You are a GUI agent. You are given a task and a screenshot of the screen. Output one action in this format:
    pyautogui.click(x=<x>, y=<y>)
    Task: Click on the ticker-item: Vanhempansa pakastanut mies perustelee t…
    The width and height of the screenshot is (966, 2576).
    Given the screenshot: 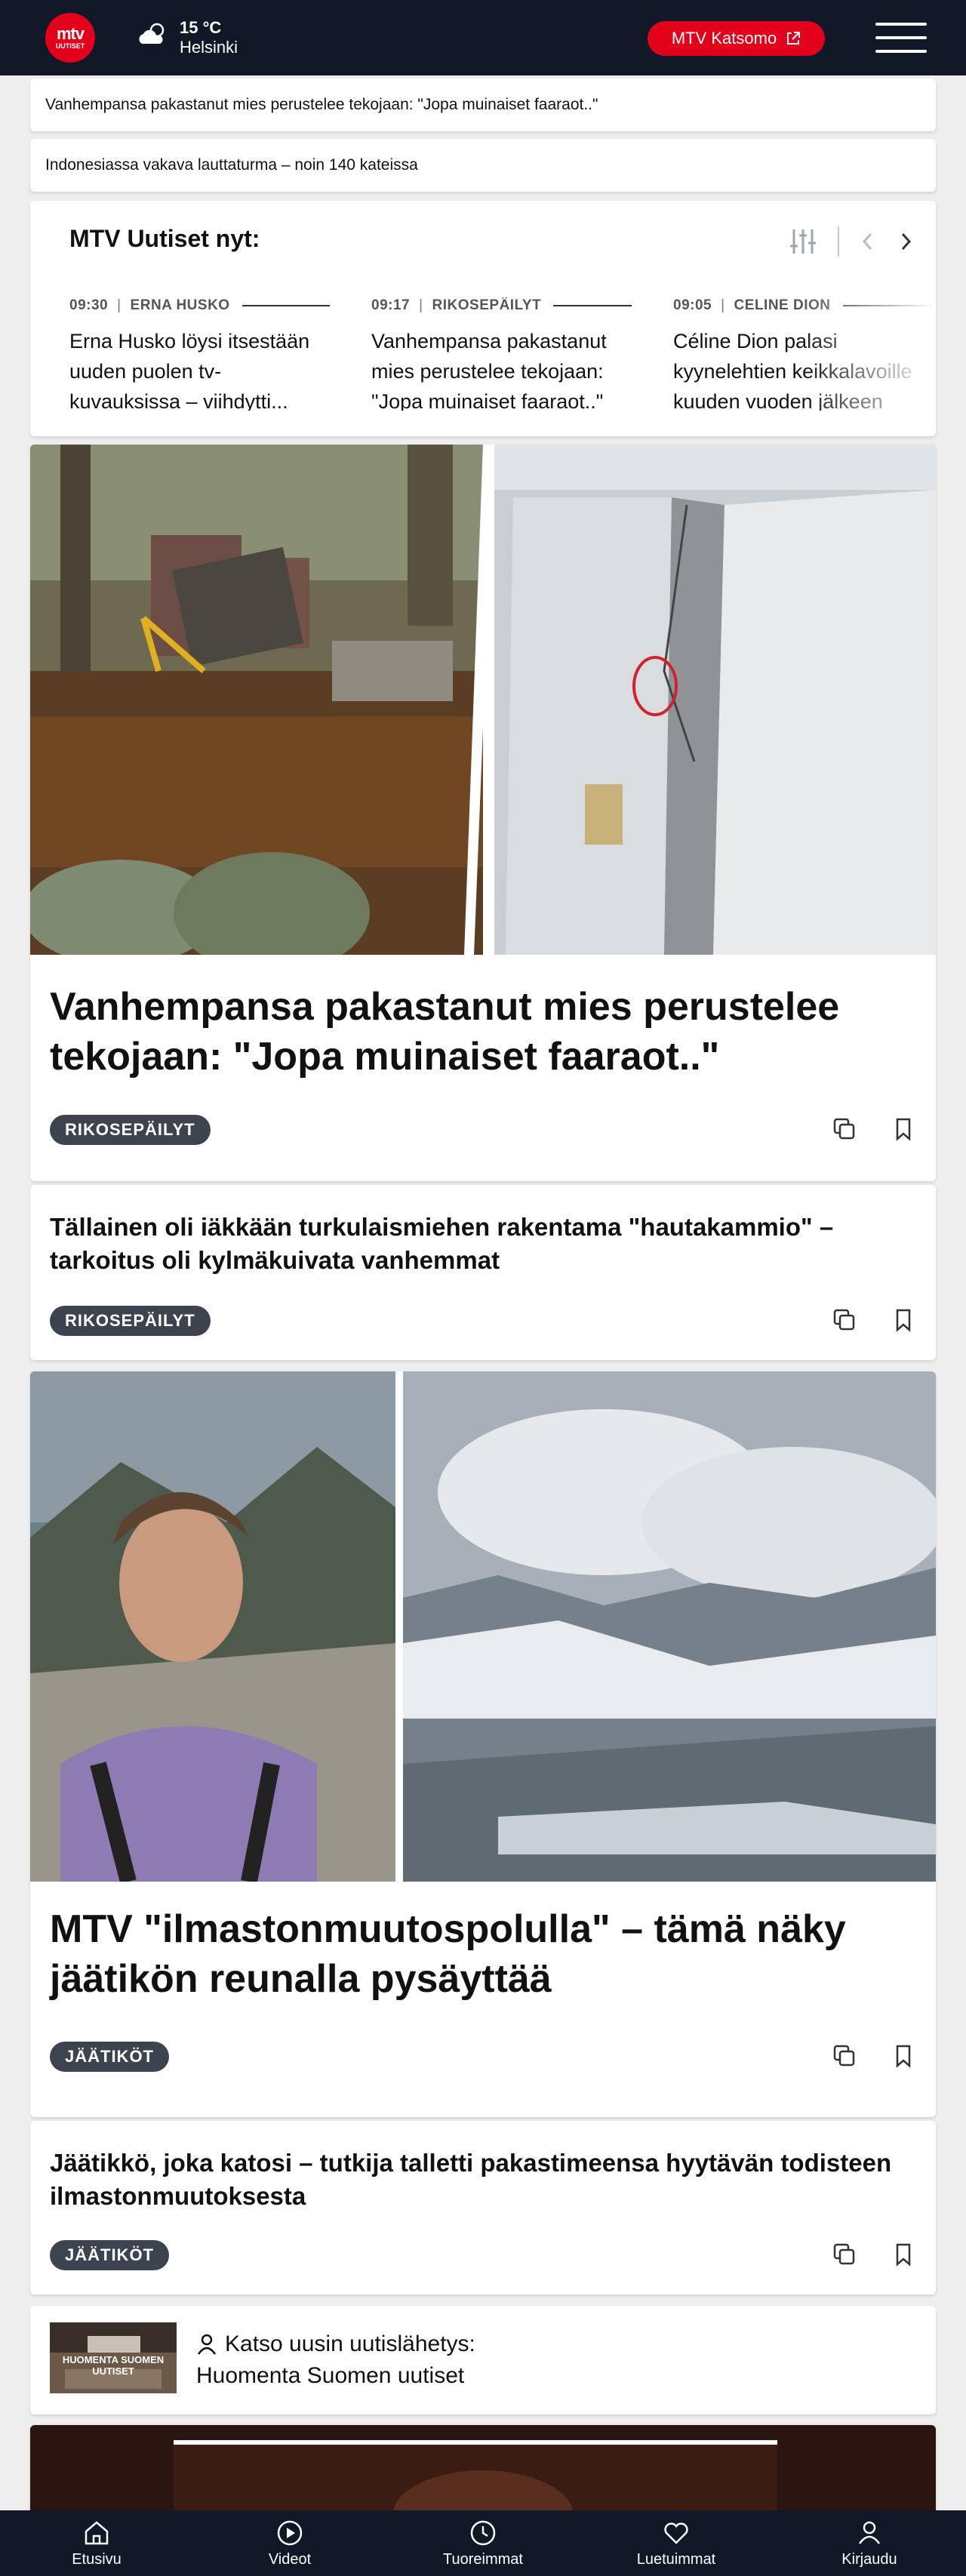 What is the action you would take?
    pyautogui.click(x=483, y=104)
    